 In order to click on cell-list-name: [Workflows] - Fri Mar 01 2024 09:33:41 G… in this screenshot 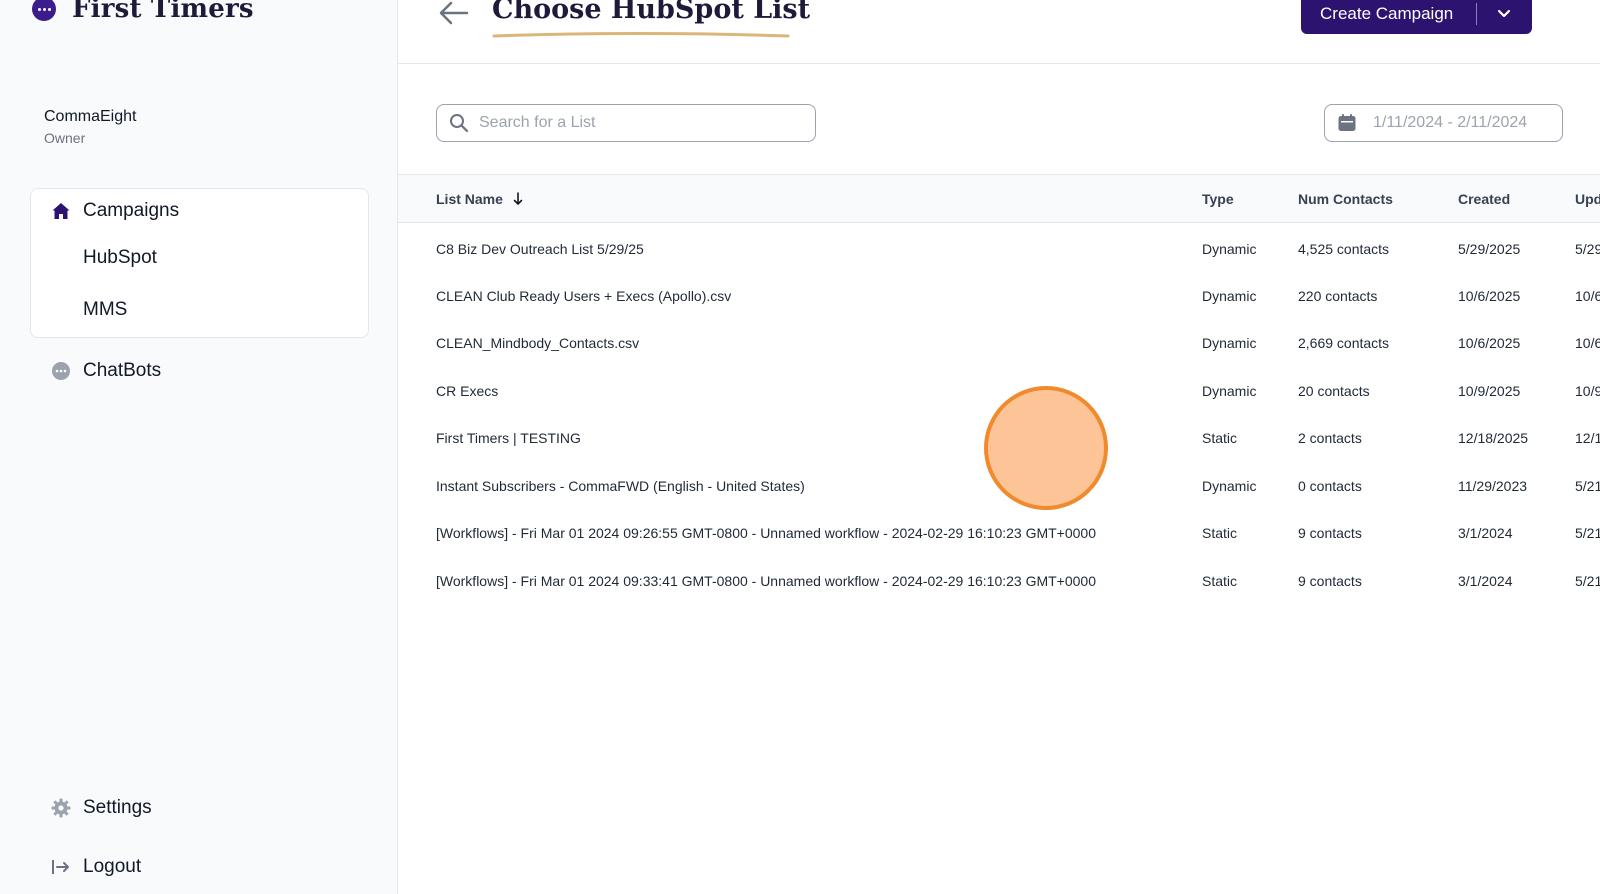, I will do `click(766, 581)`.